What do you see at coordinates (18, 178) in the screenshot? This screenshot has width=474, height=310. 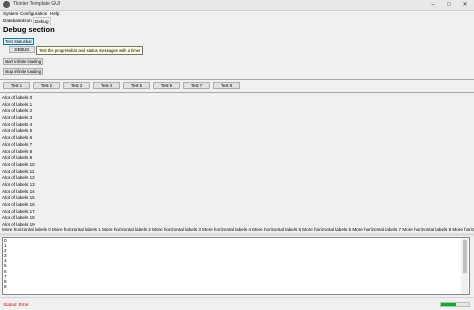 I see `list-item: Alot of labels 12` at bounding box center [18, 178].